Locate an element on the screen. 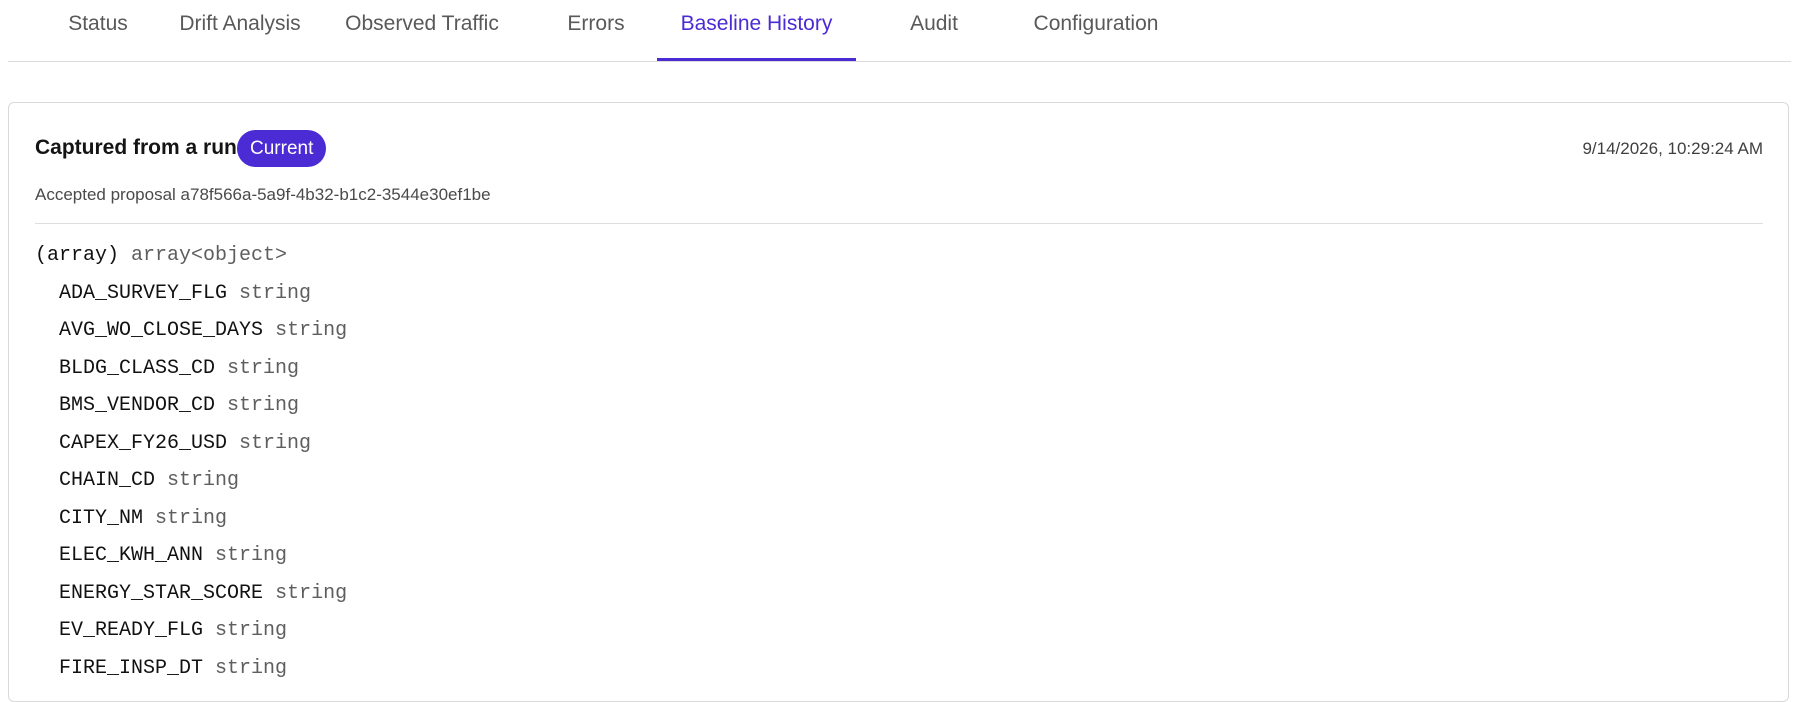 Image resolution: width=1800 pixels, height=702 pixels. schema-root: (array) array<object> is located at coordinates (191, 256).